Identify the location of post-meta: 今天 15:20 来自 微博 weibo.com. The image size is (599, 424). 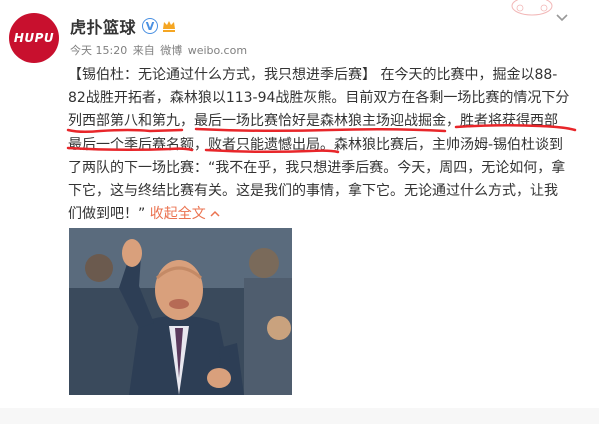
(159, 50).